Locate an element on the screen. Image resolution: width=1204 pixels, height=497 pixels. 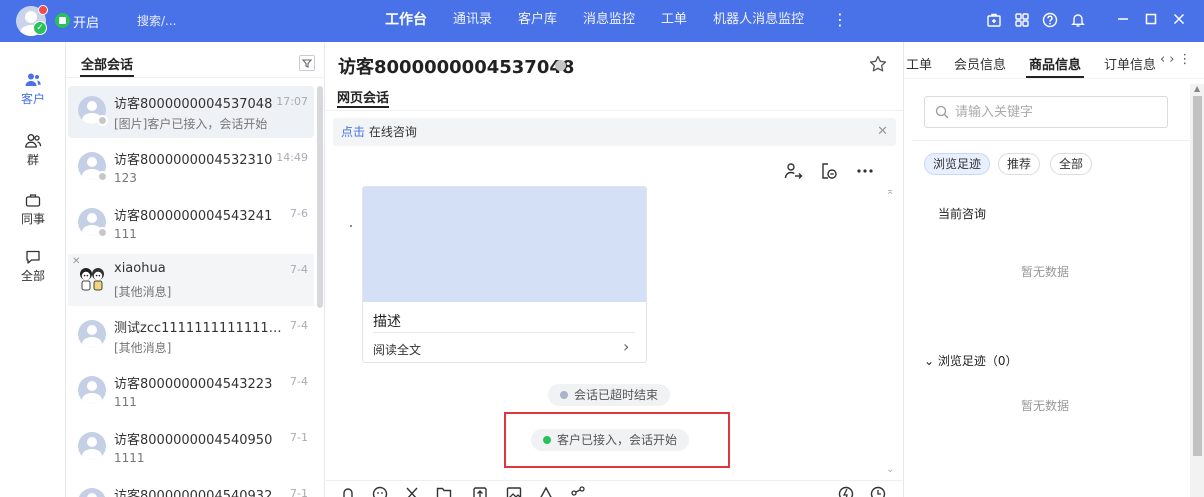
maximize-icon is located at coordinates (1151, 19).